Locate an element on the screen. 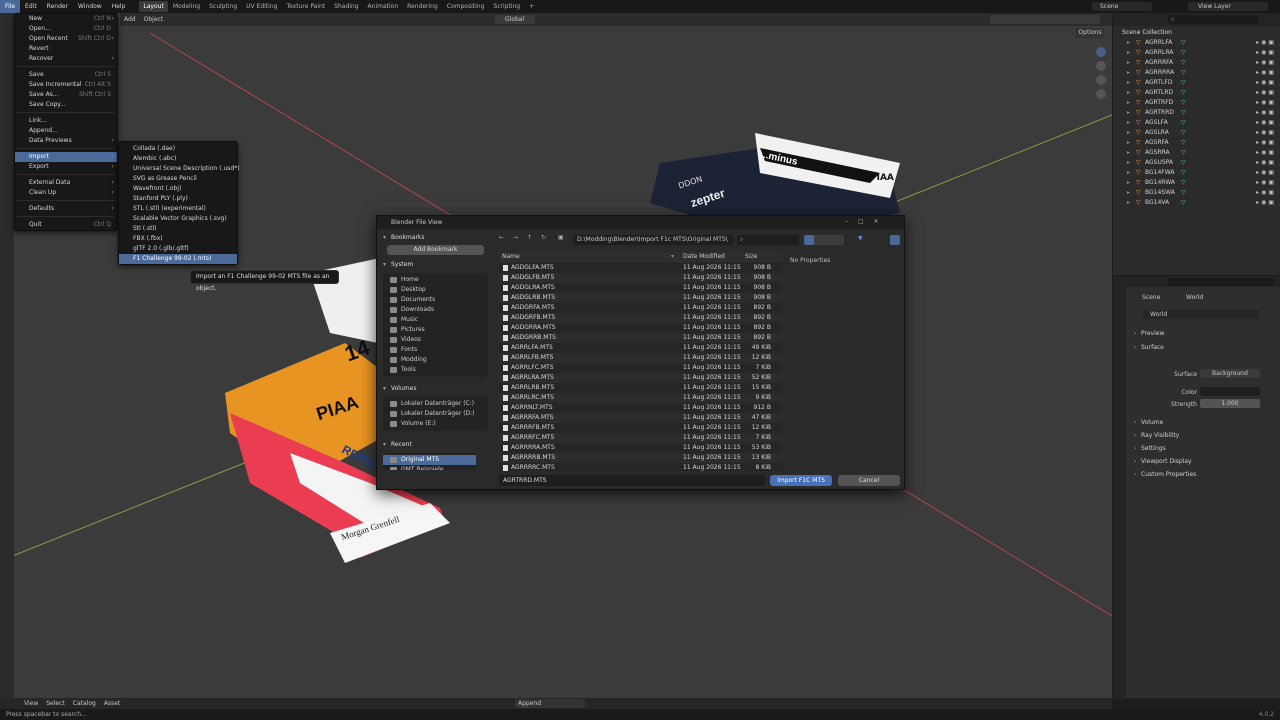 The height and width of the screenshot is (720, 1280). file-row: AGRRLRB.MTS 11 Aug 2026 11:15 15 KiB is located at coordinates (641, 388).